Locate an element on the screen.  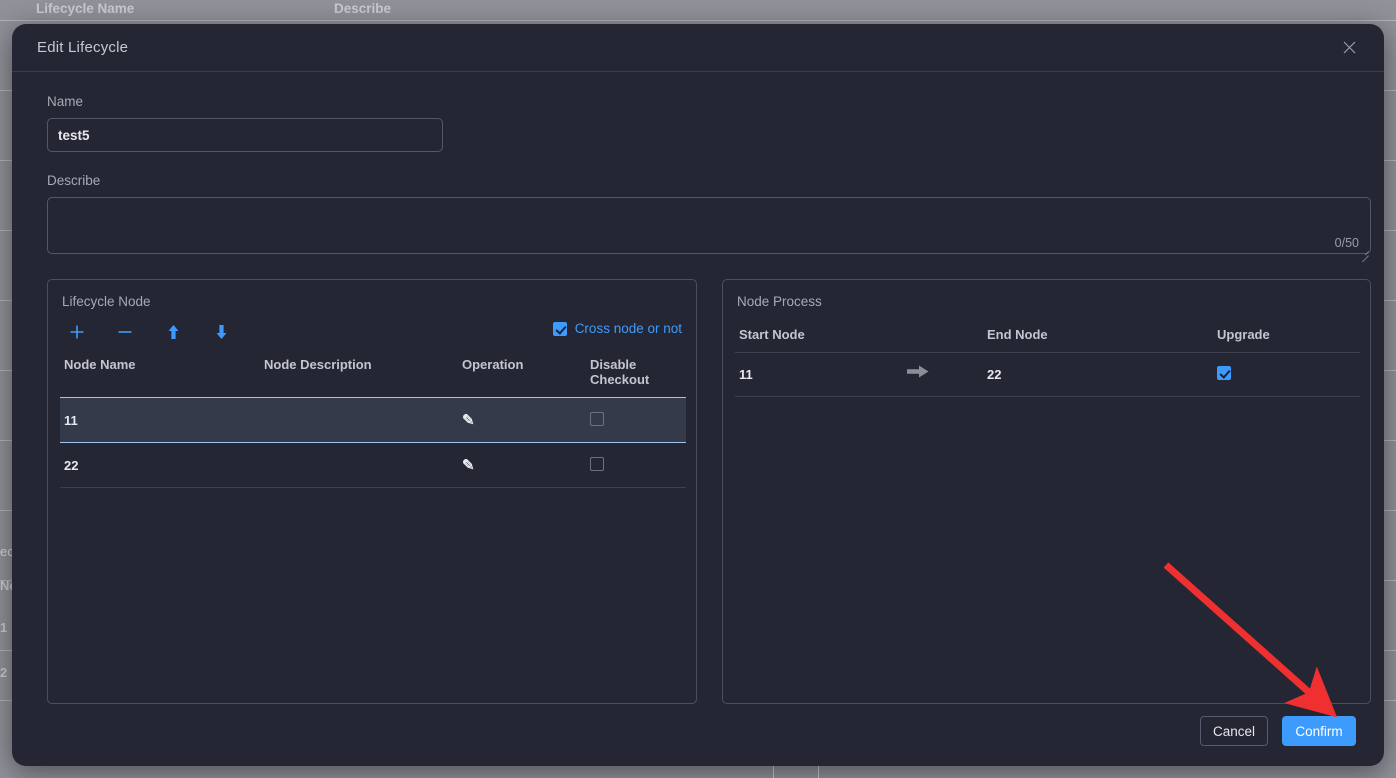
describe-field-wrapper: 0/50 is located at coordinates (709, 230).